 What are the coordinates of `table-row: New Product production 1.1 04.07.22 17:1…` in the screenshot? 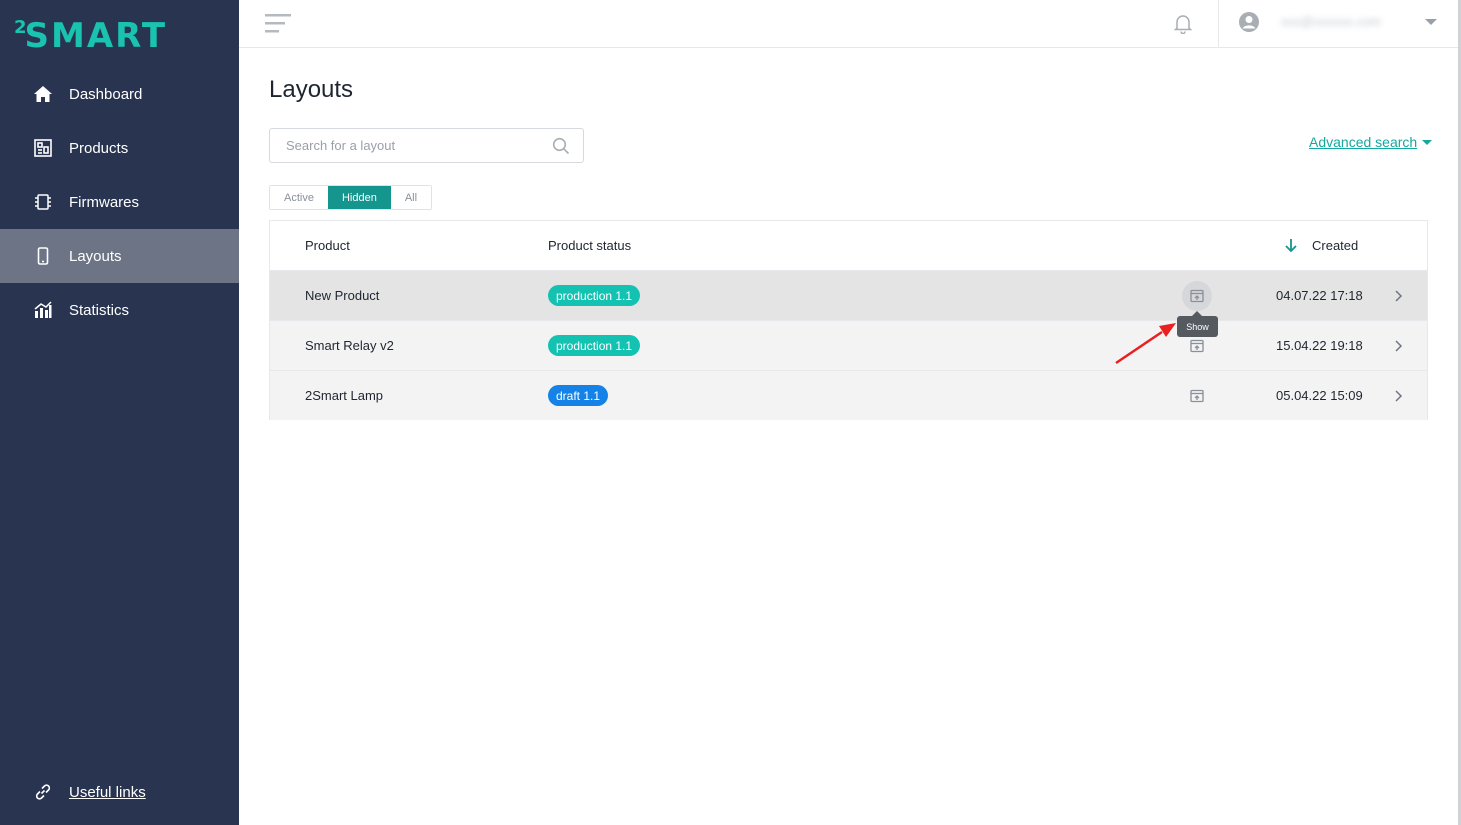 It's located at (848, 295).